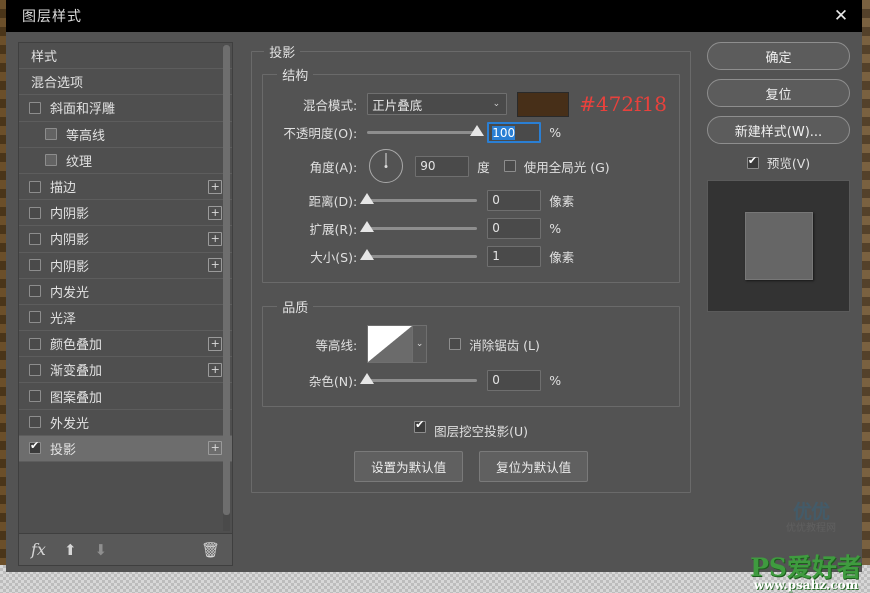  What do you see at coordinates (420, 425) in the screenshot?
I see `knockout-checkbox` at bounding box center [420, 425].